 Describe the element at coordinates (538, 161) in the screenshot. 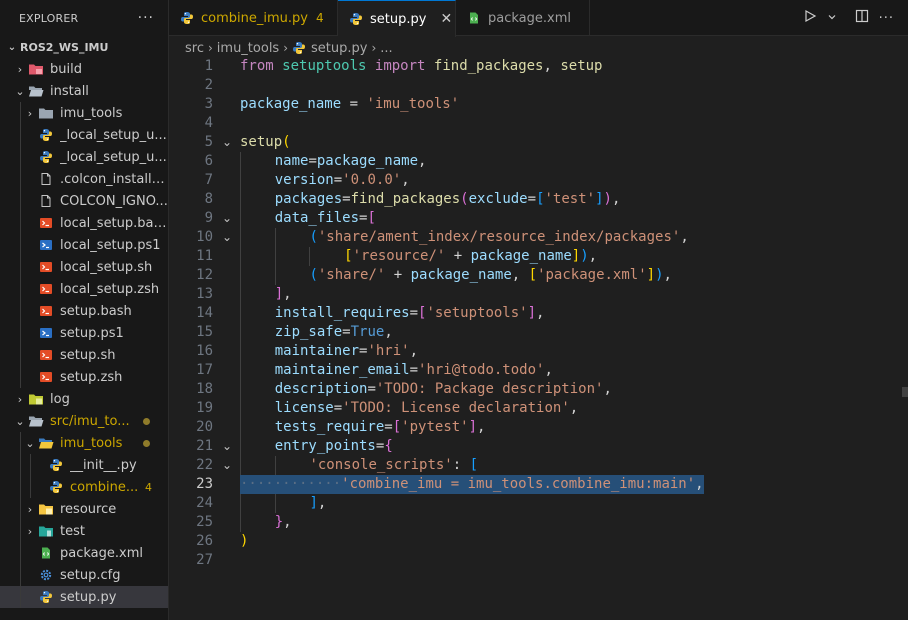

I see `code-line: 6 name=package_name,` at that location.